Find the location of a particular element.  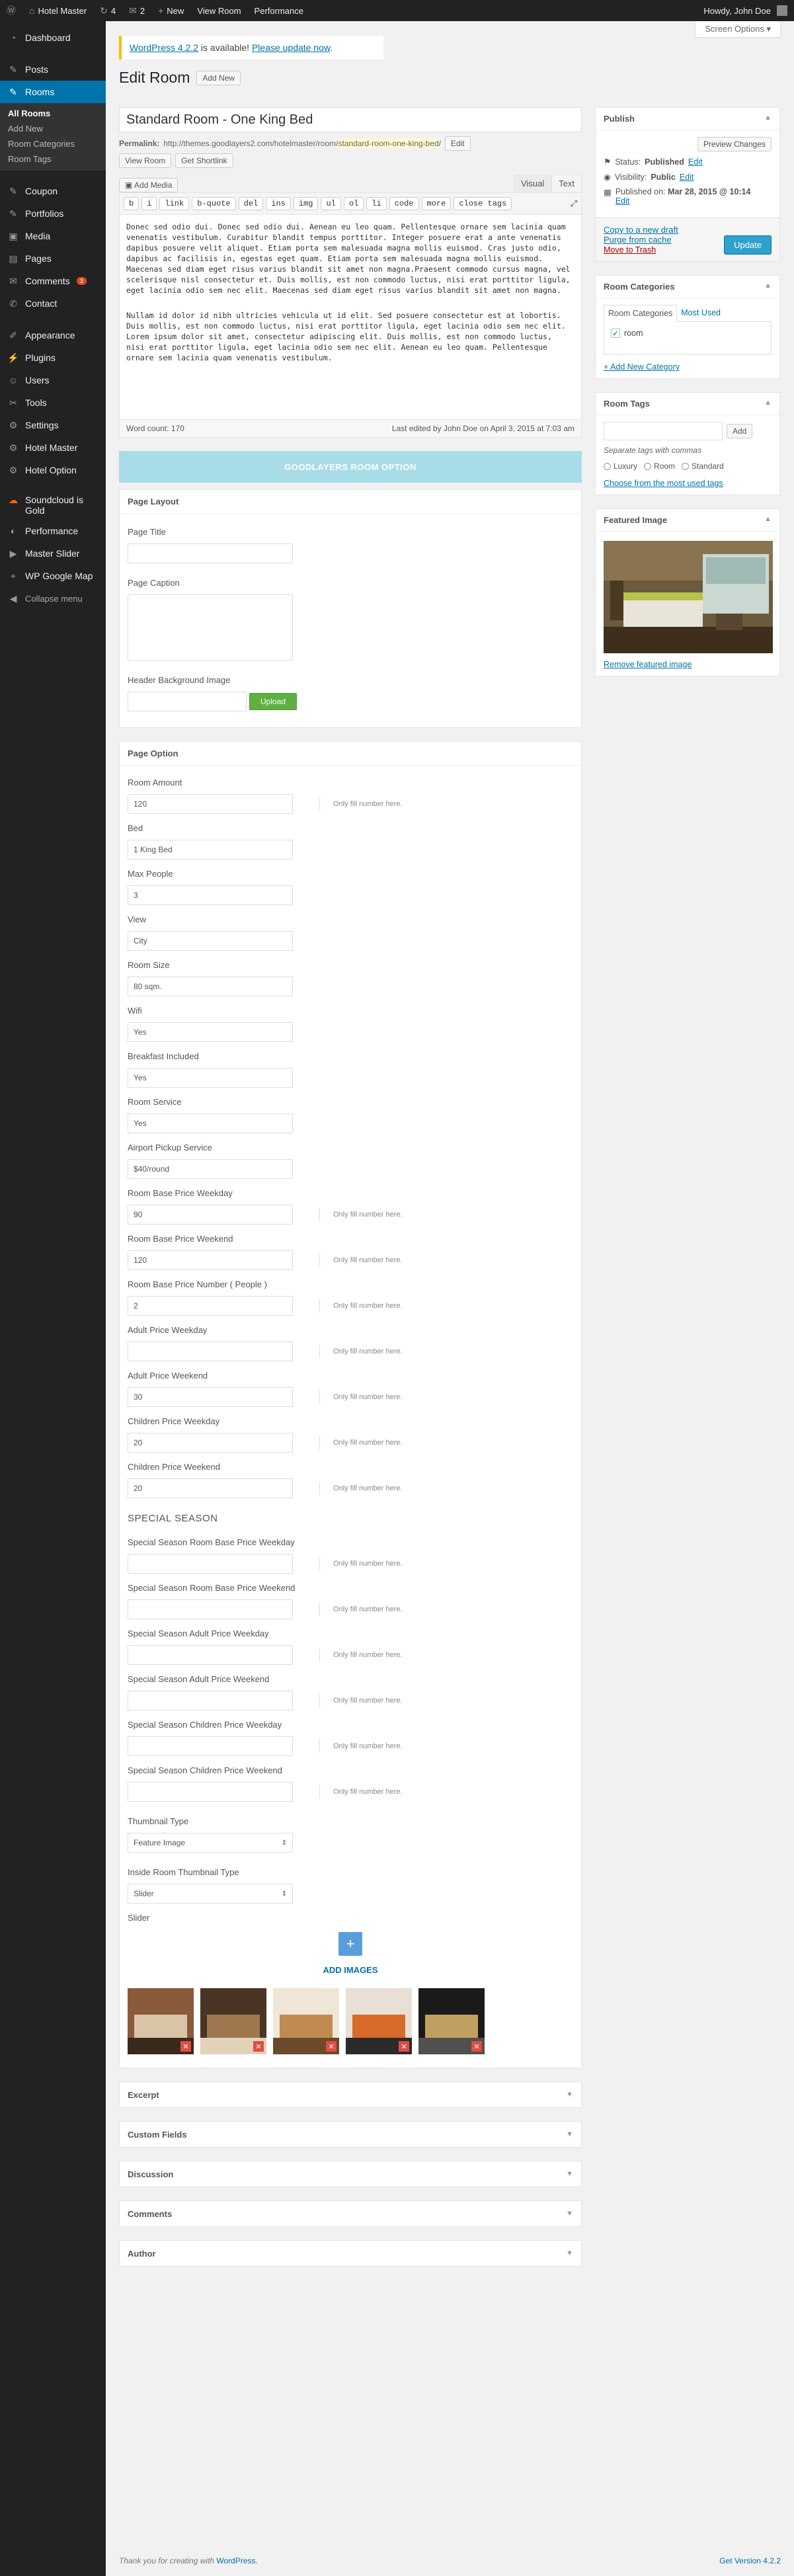

add-new-button: Add New is located at coordinates (218, 77).